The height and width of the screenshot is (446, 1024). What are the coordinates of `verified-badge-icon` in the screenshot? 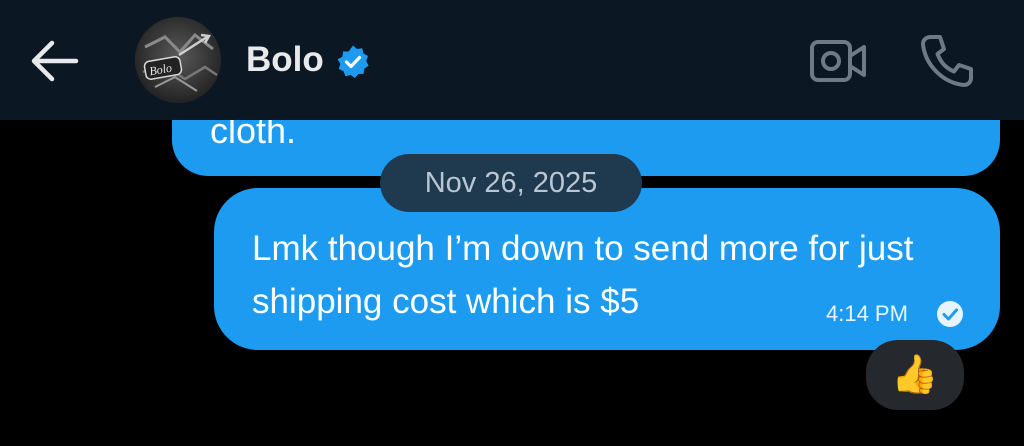 It's located at (353, 61).